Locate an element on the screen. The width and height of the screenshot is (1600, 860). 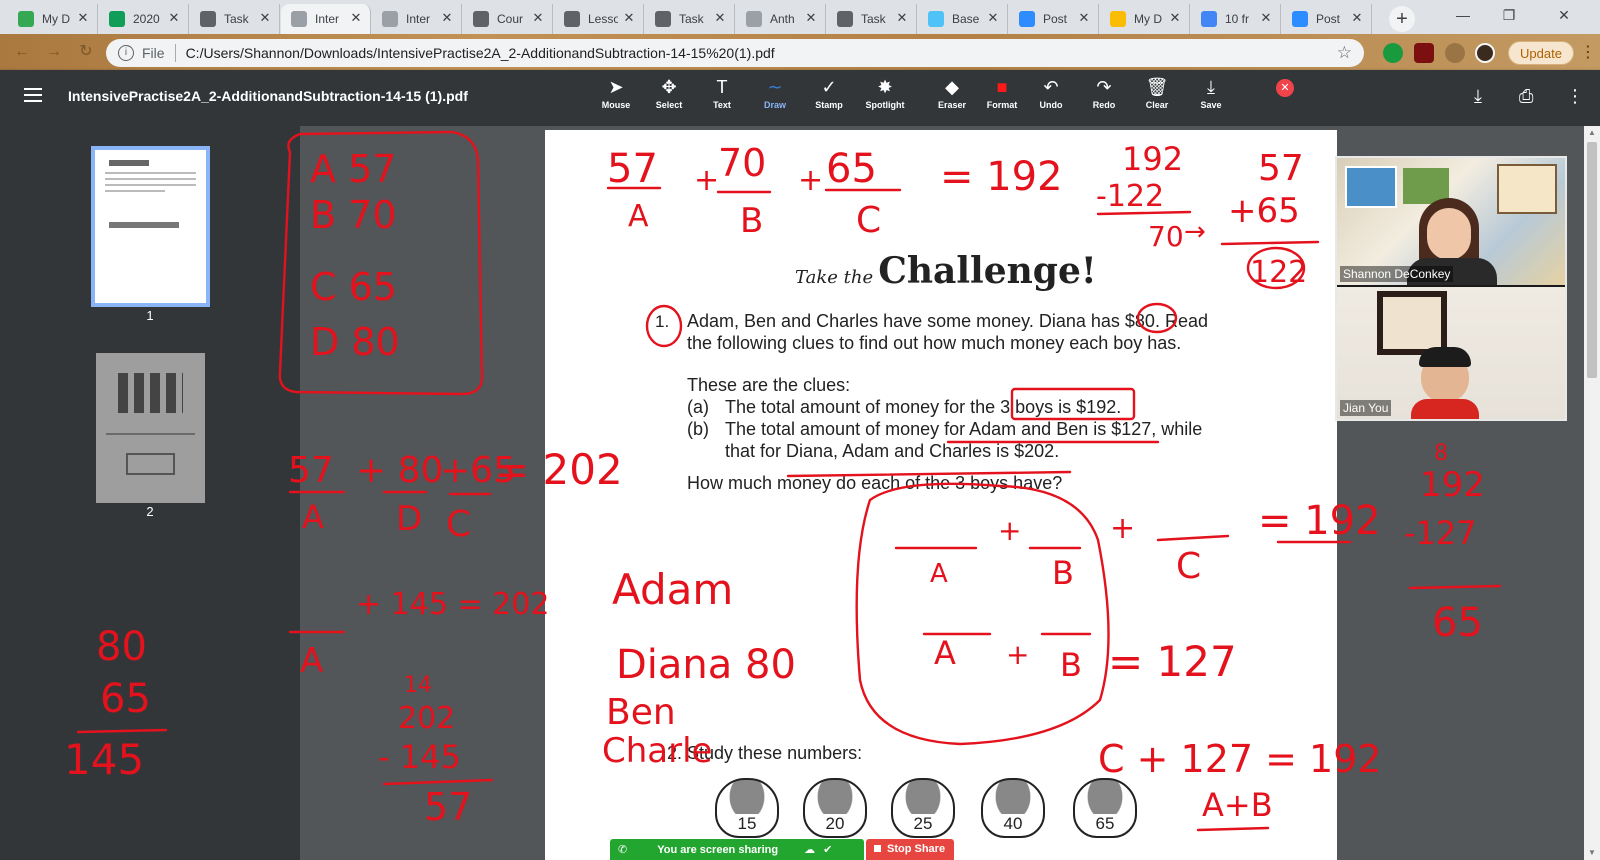
tab-title: Cour is located at coordinates (510, 19).